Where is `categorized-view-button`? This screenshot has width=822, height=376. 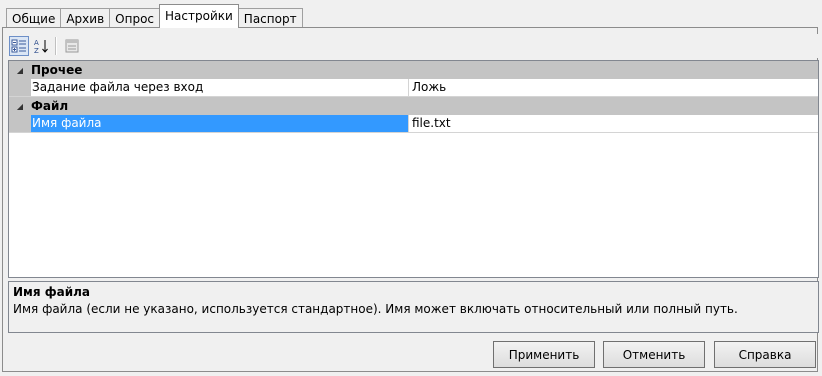 categorized-view-button is located at coordinates (19, 46).